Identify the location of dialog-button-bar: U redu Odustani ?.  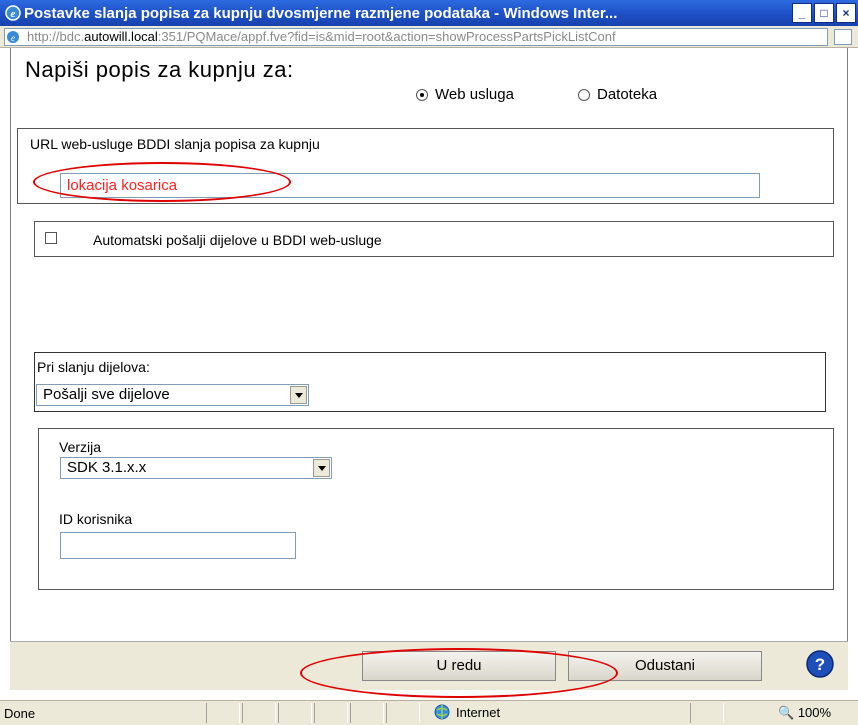
(429, 669).